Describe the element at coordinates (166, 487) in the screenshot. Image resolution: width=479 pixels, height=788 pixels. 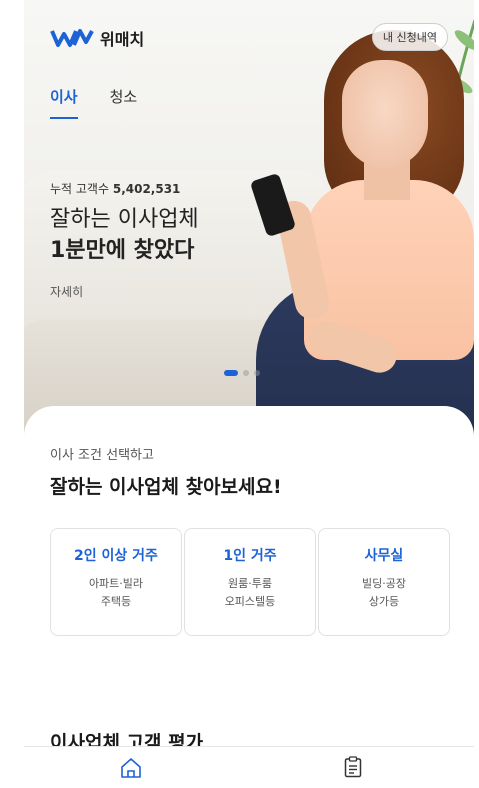
I see `section-title: 잘하는 이사업체 찾아보세요!` at that location.